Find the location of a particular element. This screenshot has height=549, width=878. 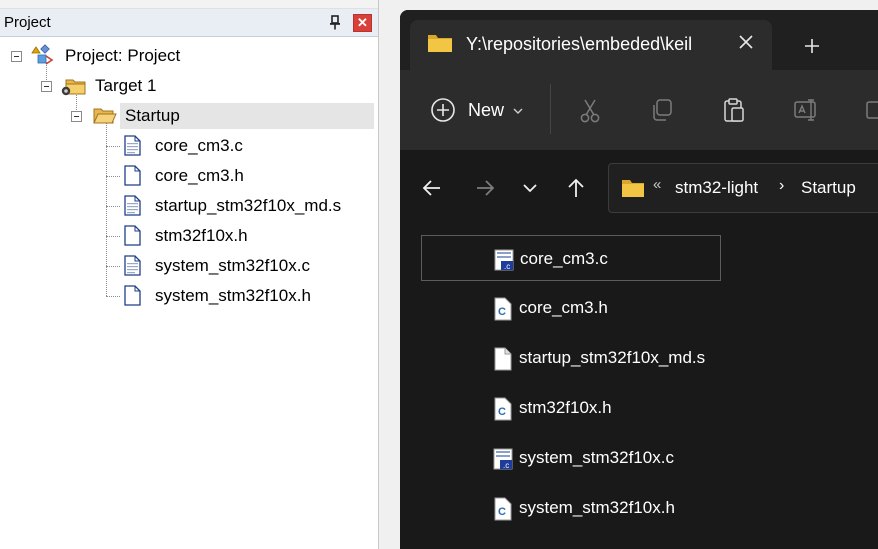

file-item: startup_stm32f10x_md.s is located at coordinates (571, 358).